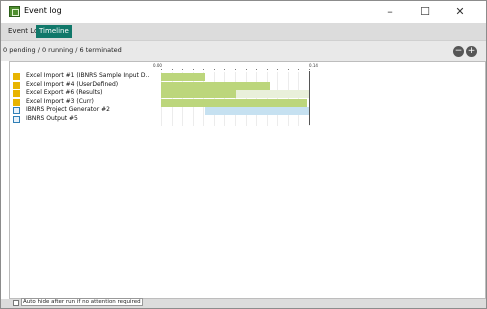 Image resolution: width=487 pixels, height=309 pixels. I want to click on minimize-button: –, so click(390, 12).